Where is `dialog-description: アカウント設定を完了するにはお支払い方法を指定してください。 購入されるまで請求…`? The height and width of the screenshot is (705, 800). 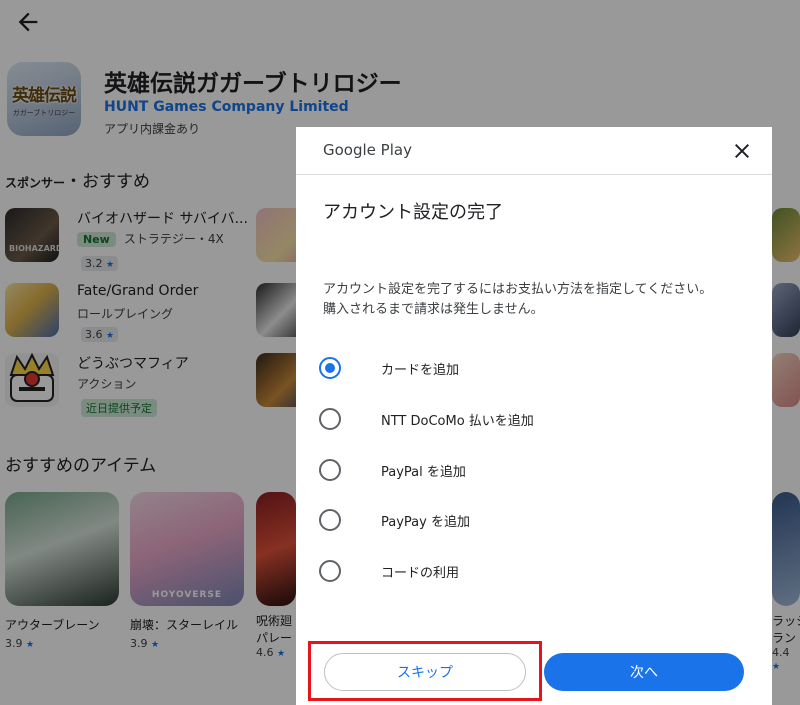 dialog-description: アカウント設定を完了するにはお支払い方法を指定してください。 購入されるまで請求… is located at coordinates (538, 300).